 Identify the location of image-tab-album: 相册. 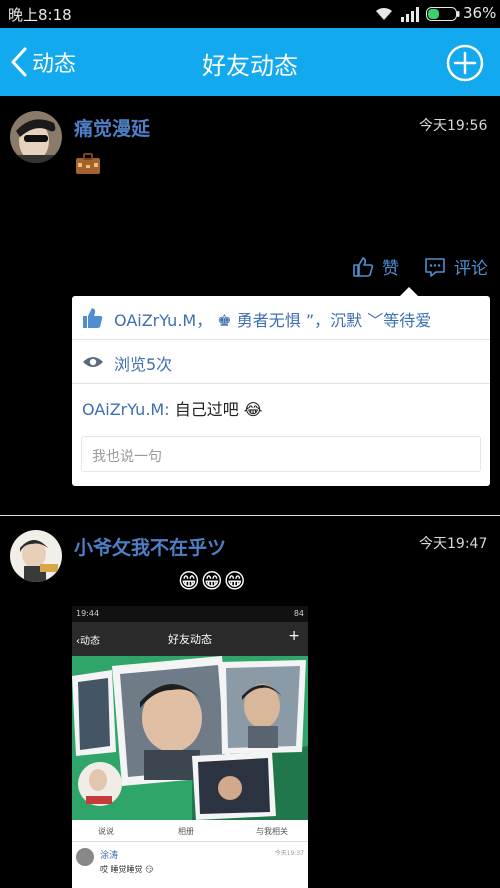
(186, 831).